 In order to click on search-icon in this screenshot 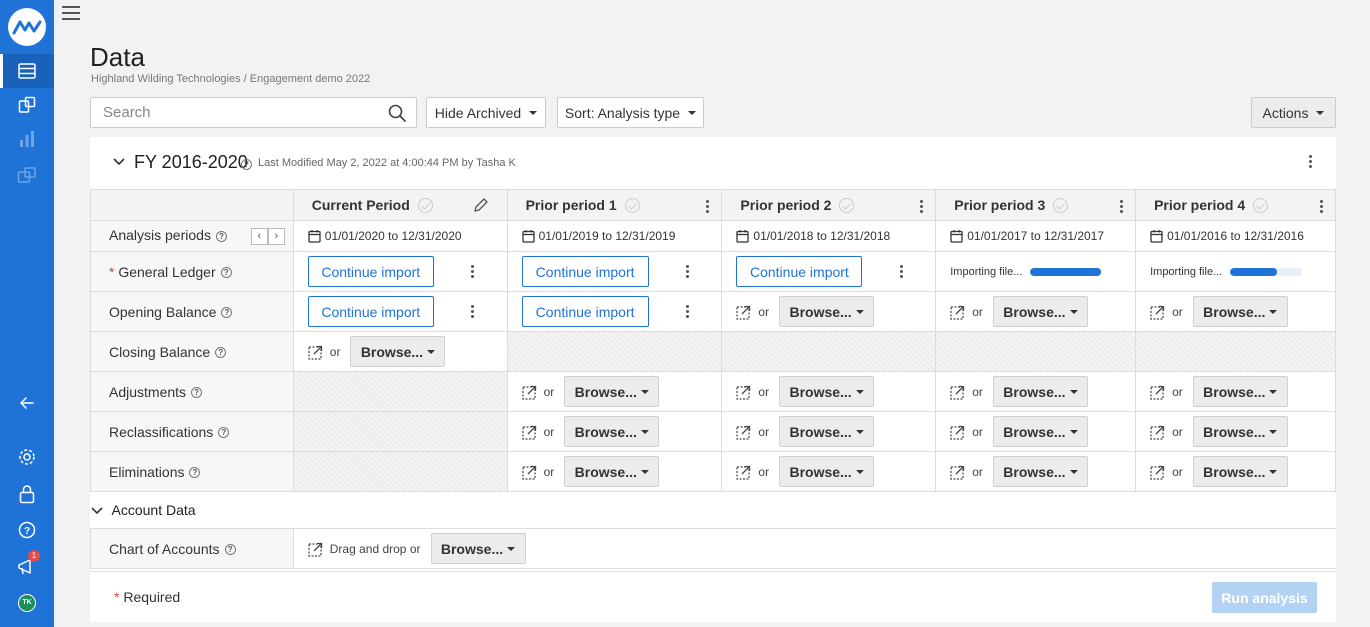, I will do `click(397, 115)`.